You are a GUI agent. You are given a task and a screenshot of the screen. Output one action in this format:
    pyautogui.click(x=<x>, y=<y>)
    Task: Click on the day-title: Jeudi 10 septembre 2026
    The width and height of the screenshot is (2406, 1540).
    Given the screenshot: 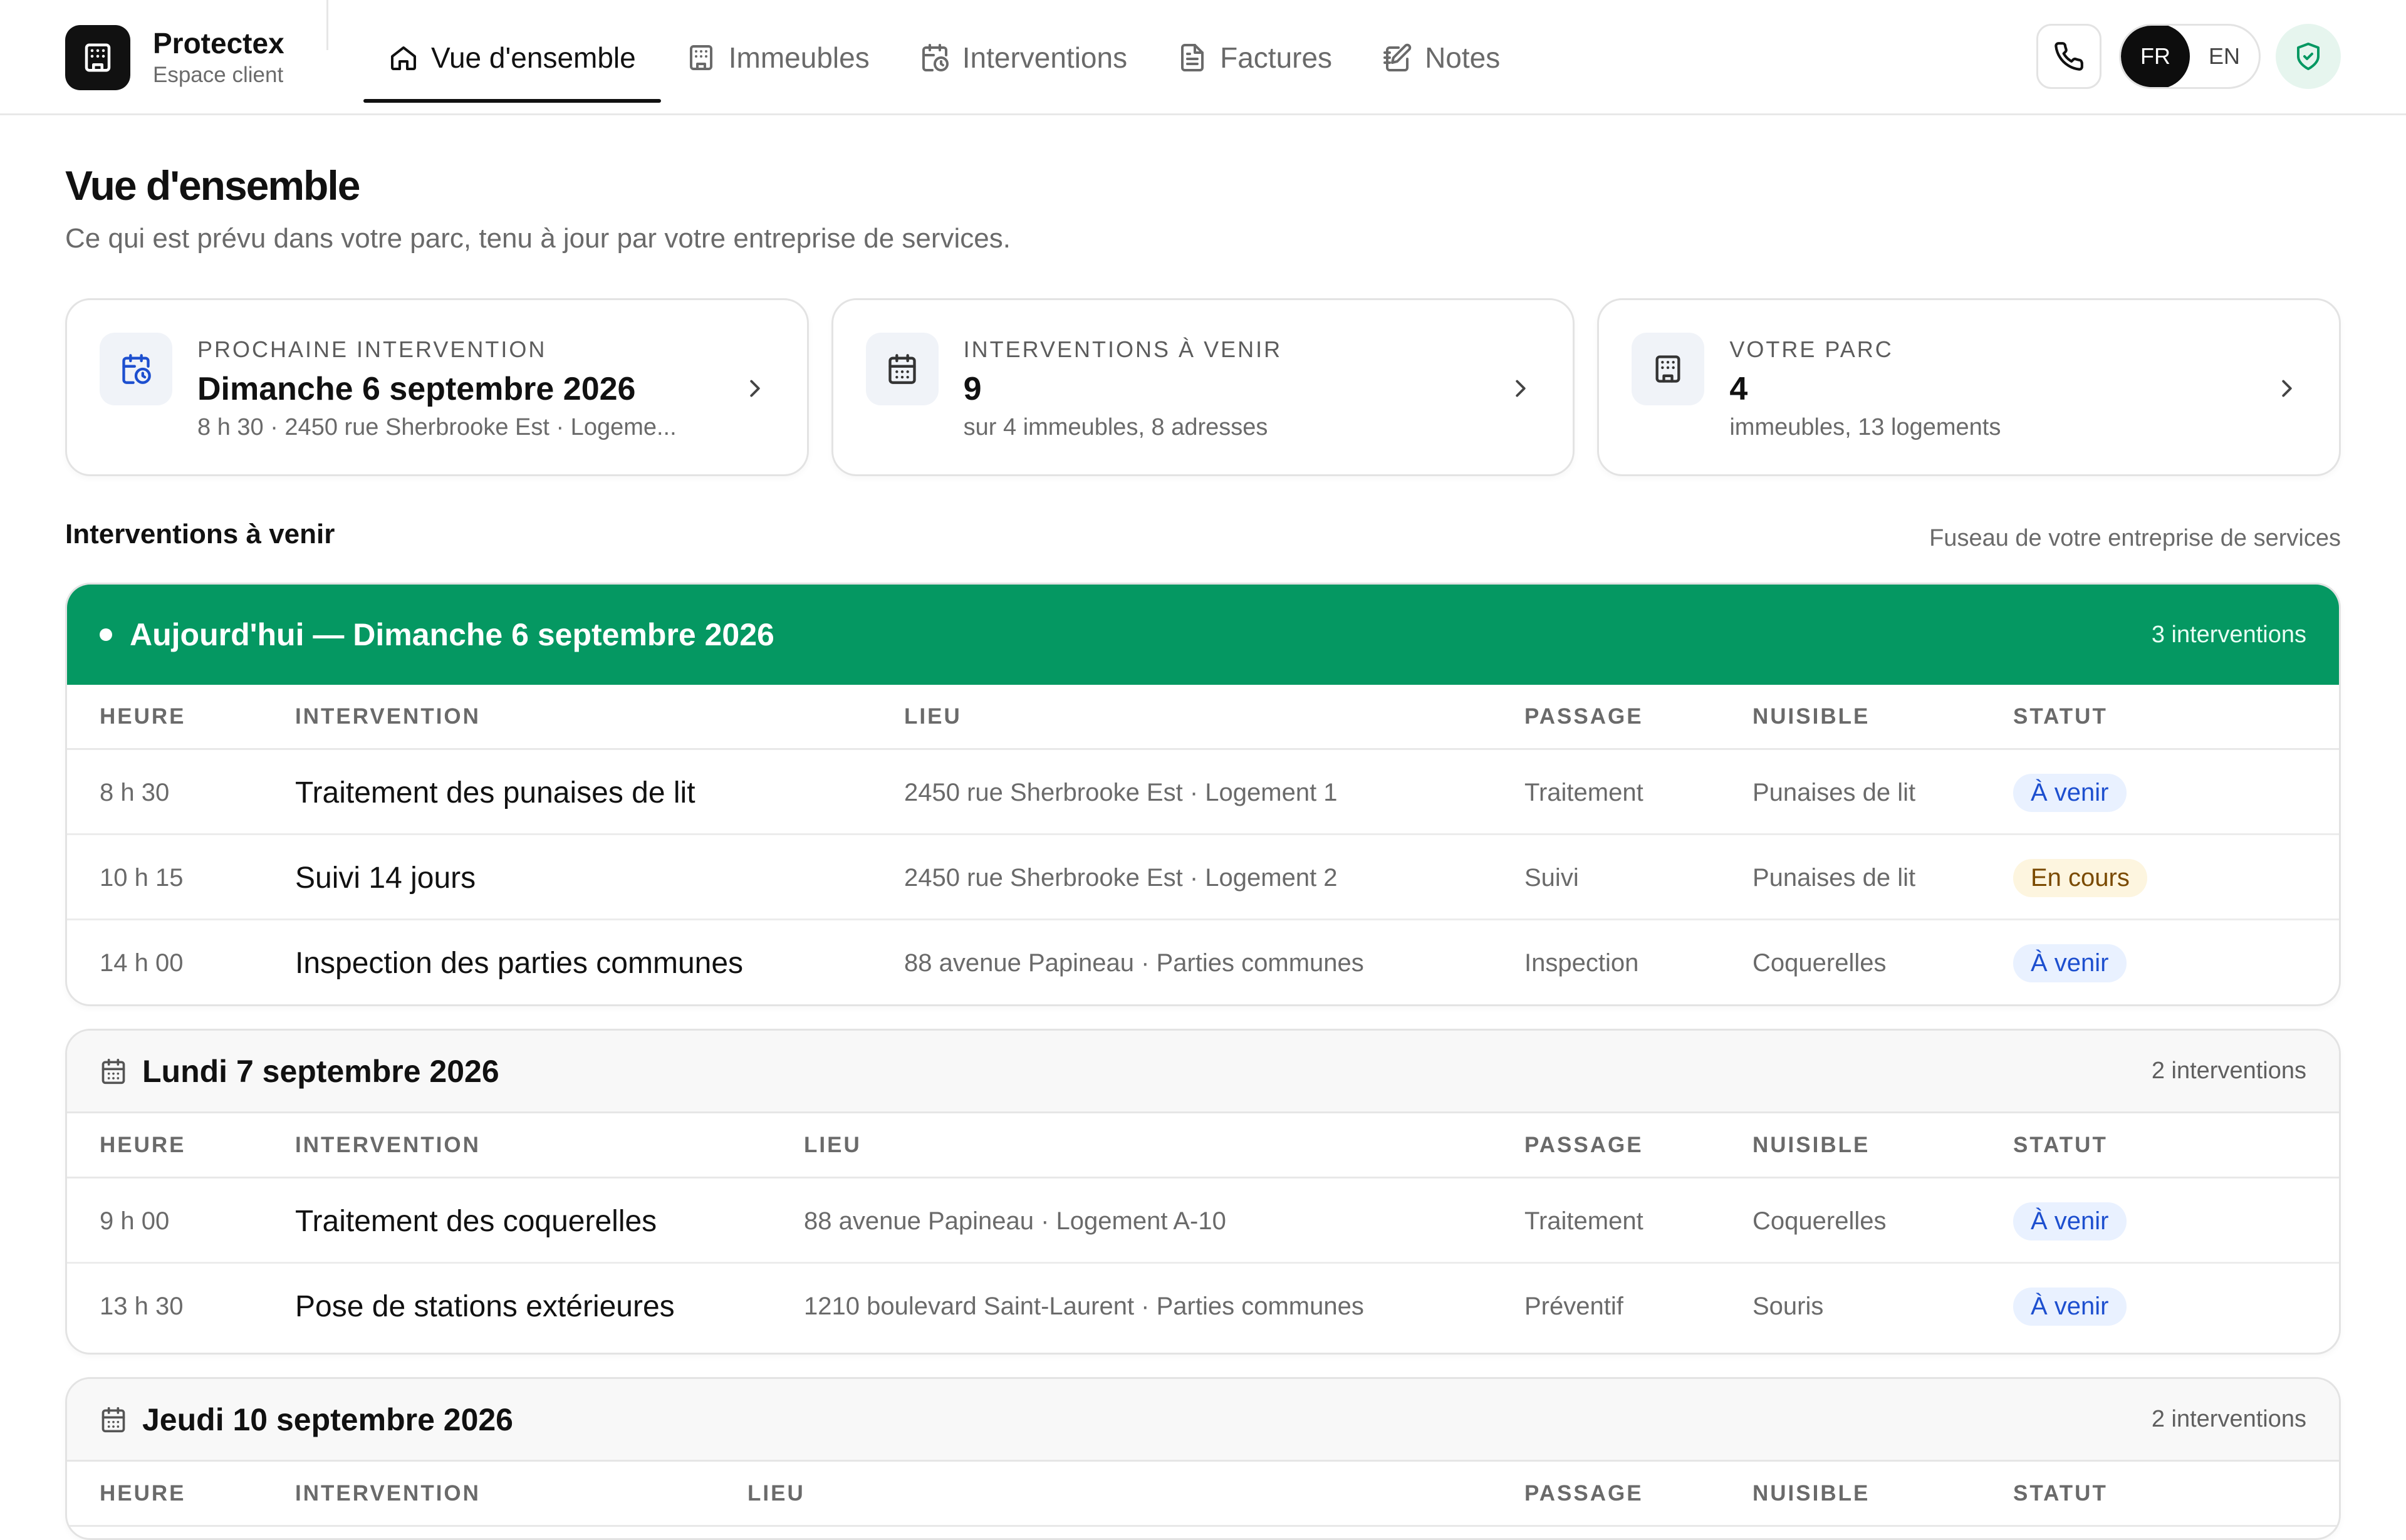 What is the action you would take?
    pyautogui.click(x=328, y=1419)
    